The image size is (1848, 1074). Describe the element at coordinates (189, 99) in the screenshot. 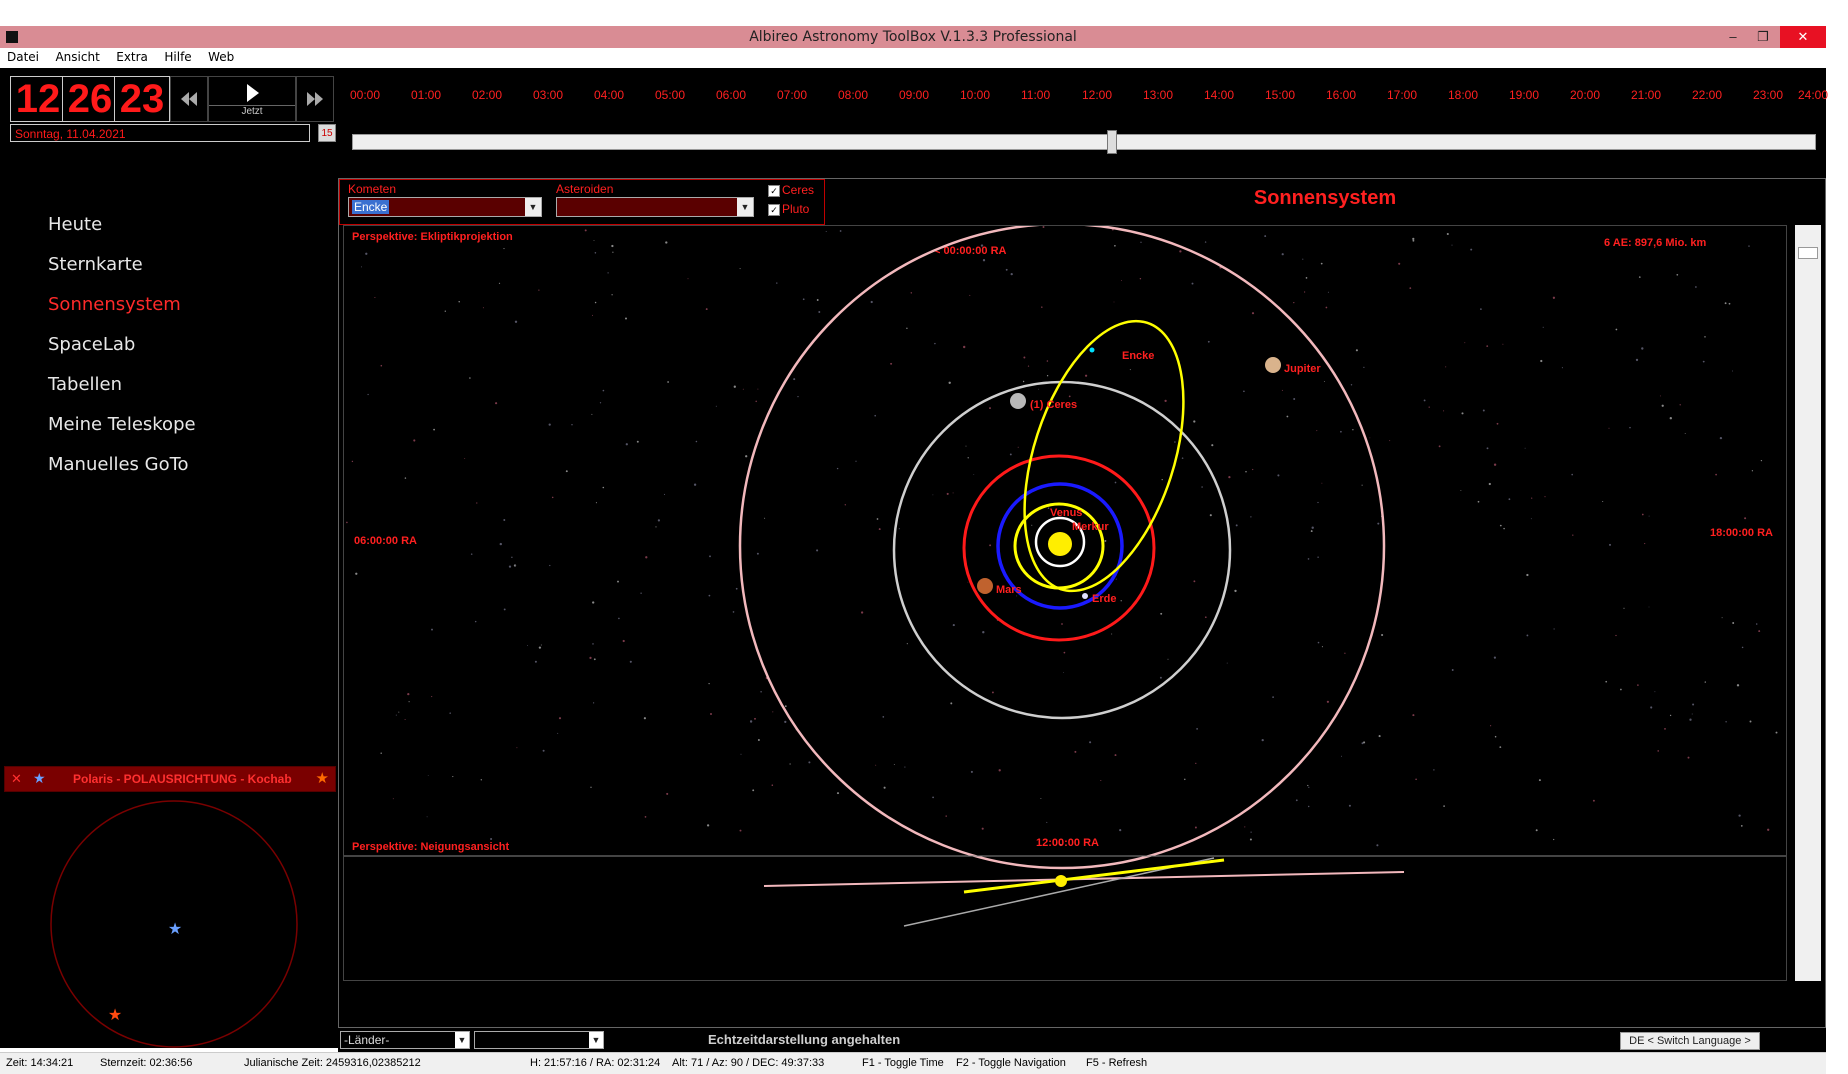

I see `rewind-button` at that location.